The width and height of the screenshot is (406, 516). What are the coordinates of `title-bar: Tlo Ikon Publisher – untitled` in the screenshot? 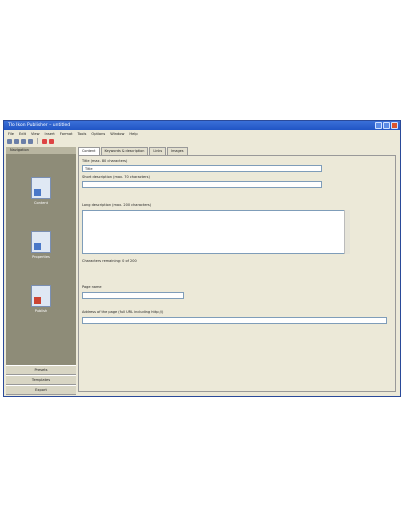 It's located at (202, 125).